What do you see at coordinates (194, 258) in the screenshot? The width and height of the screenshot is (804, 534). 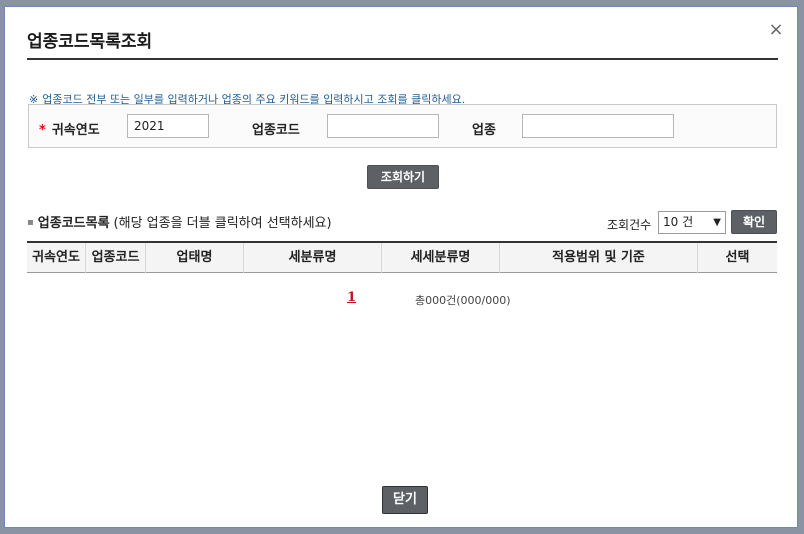 I see `col-business-type: 업태명` at bounding box center [194, 258].